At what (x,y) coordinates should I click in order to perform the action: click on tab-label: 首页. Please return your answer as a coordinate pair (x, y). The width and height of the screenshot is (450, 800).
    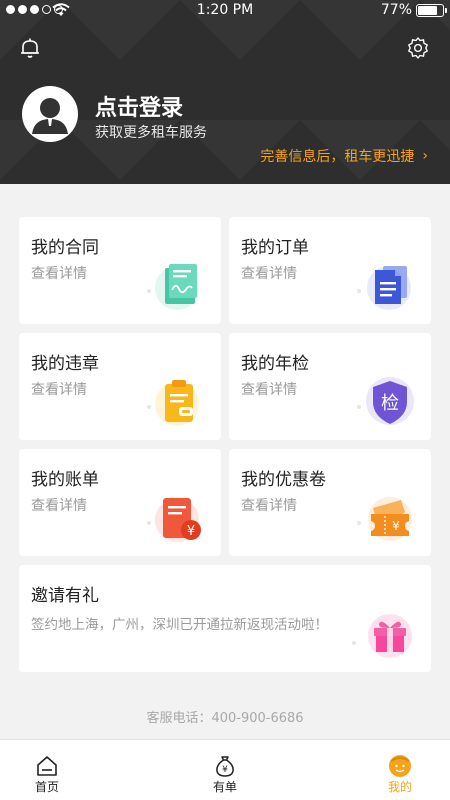
    Looking at the image, I should click on (46, 787).